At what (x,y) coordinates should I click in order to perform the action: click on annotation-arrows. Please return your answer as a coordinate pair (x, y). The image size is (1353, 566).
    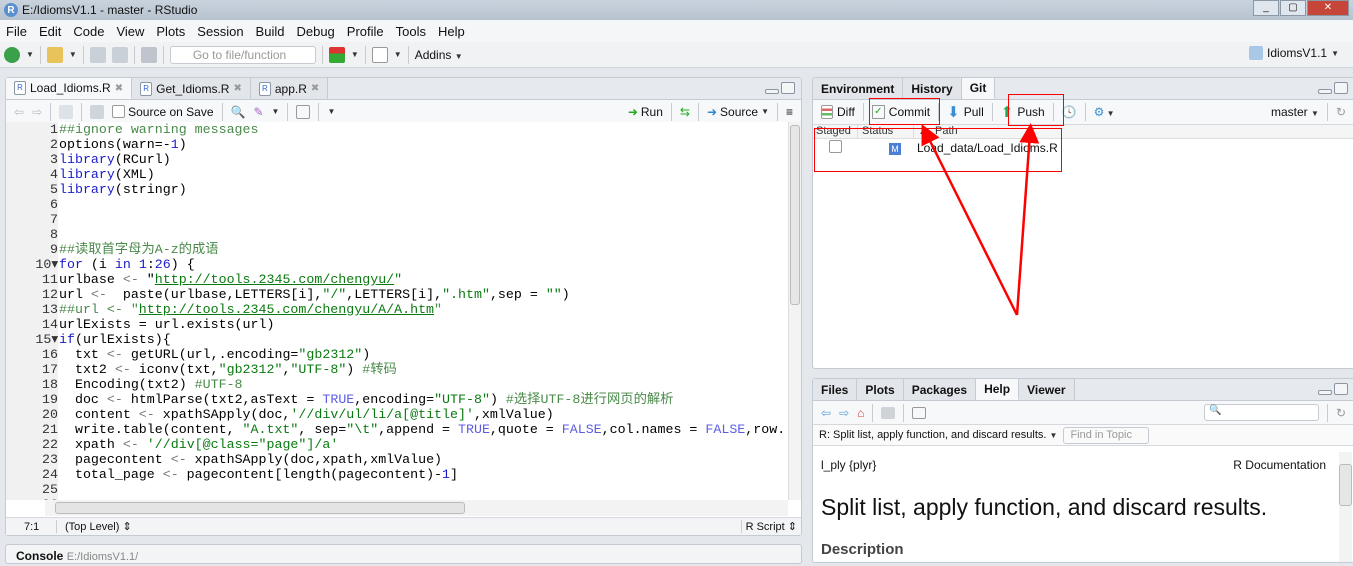
    Looking at the image, I should click on (980, 219).